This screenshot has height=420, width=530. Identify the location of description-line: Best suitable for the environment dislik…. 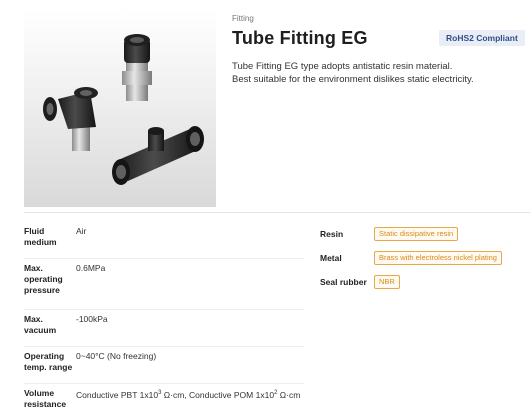
(353, 79).